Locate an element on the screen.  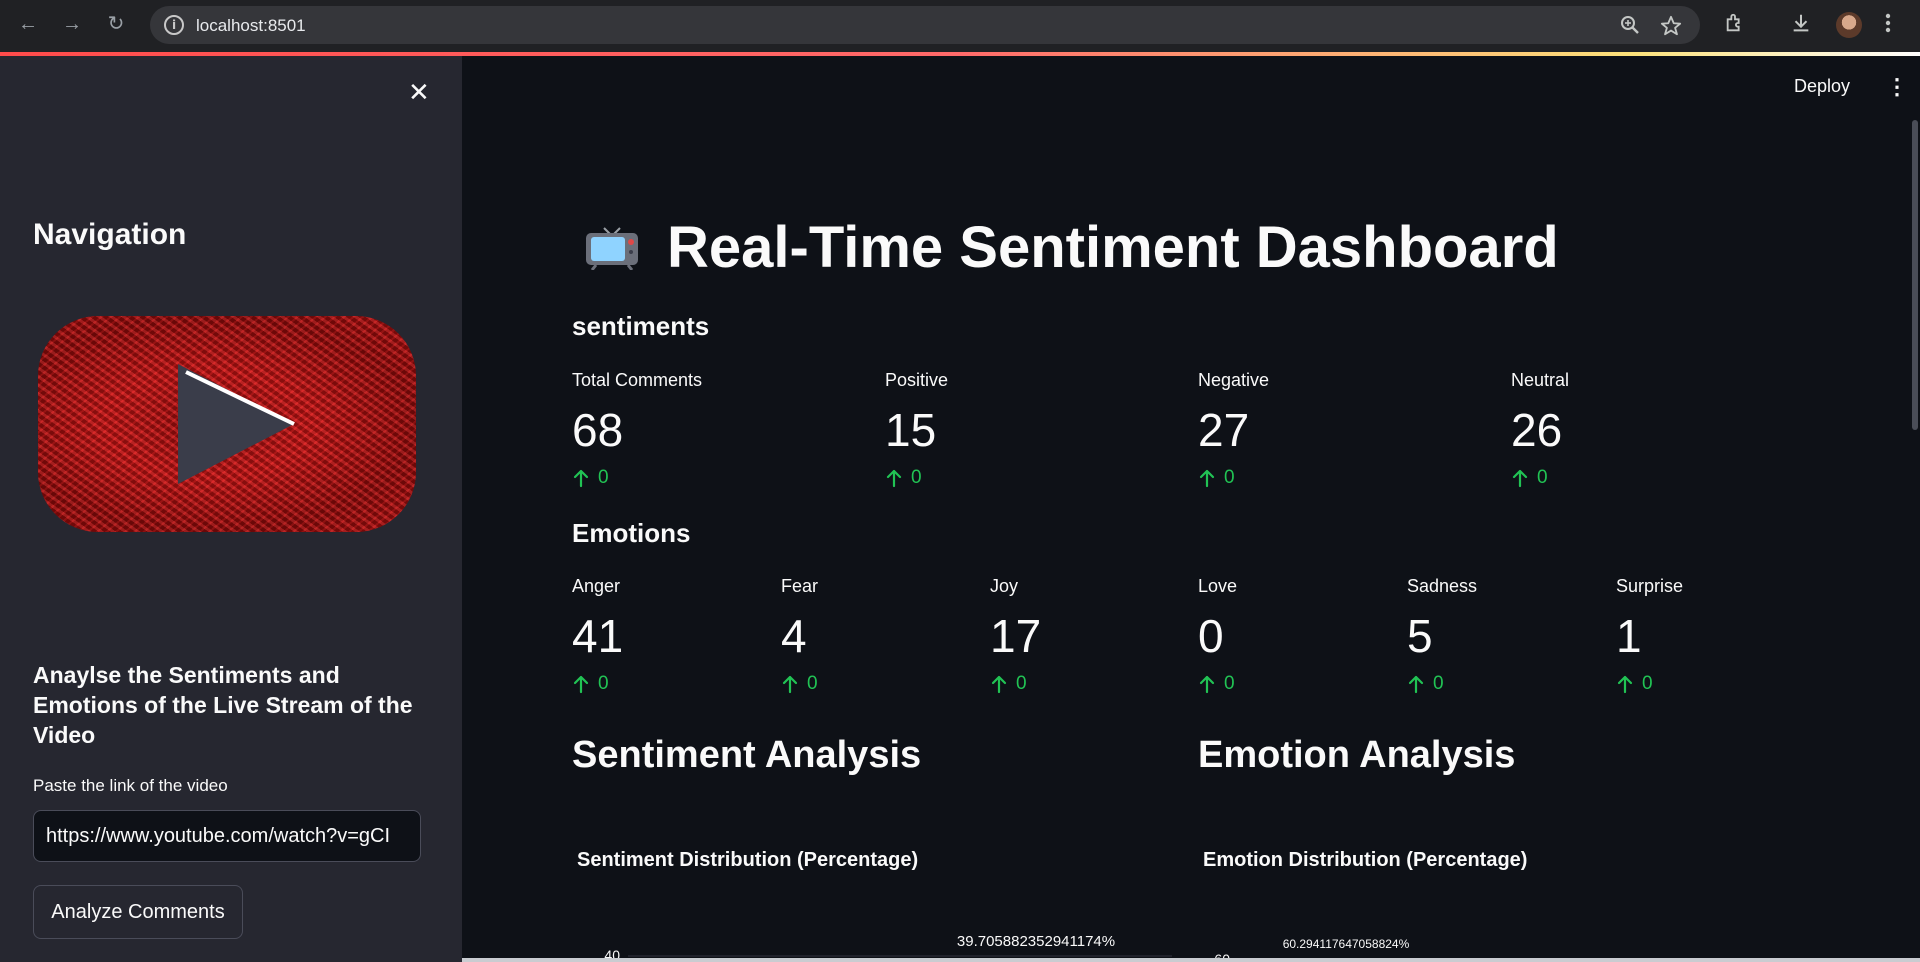
browser-toolbar: ← → ↻ i localhost:8501 is located at coordinates (960, 26).